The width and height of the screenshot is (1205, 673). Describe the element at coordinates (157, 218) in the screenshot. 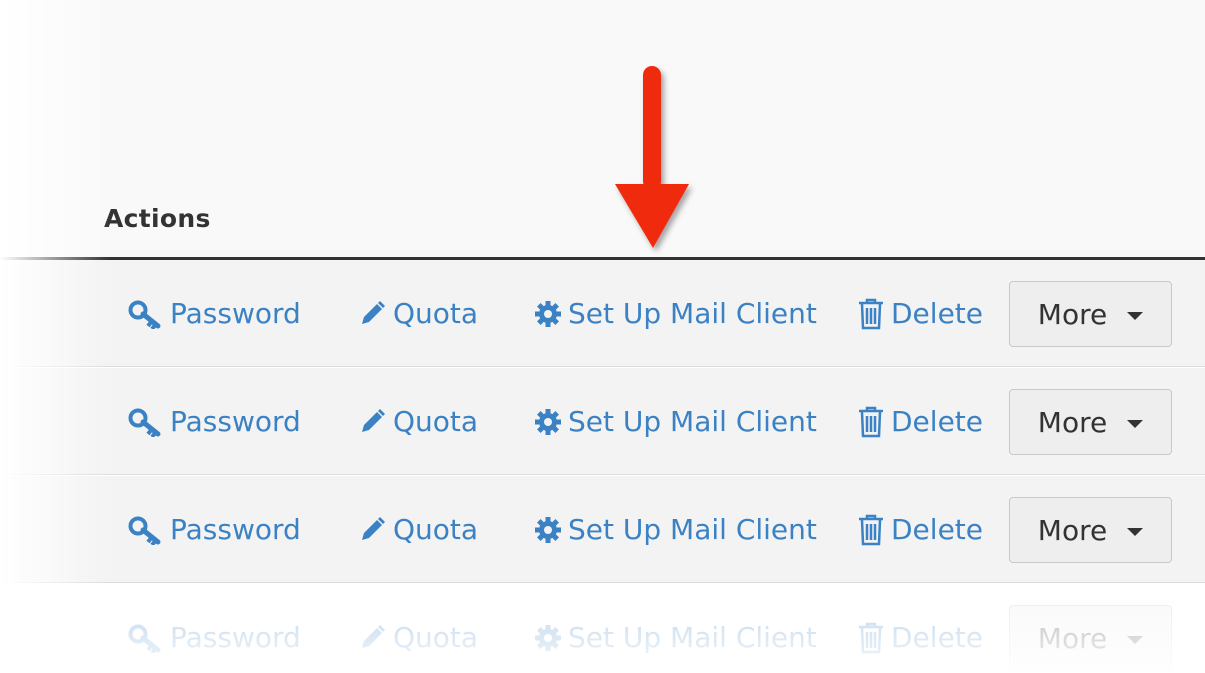

I see `actions-column-header: Actions` at that location.